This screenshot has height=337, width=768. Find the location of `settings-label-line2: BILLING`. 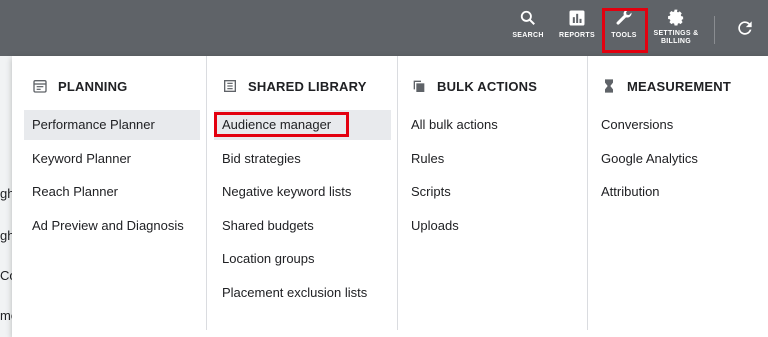

settings-label-line2: BILLING is located at coordinates (676, 41).